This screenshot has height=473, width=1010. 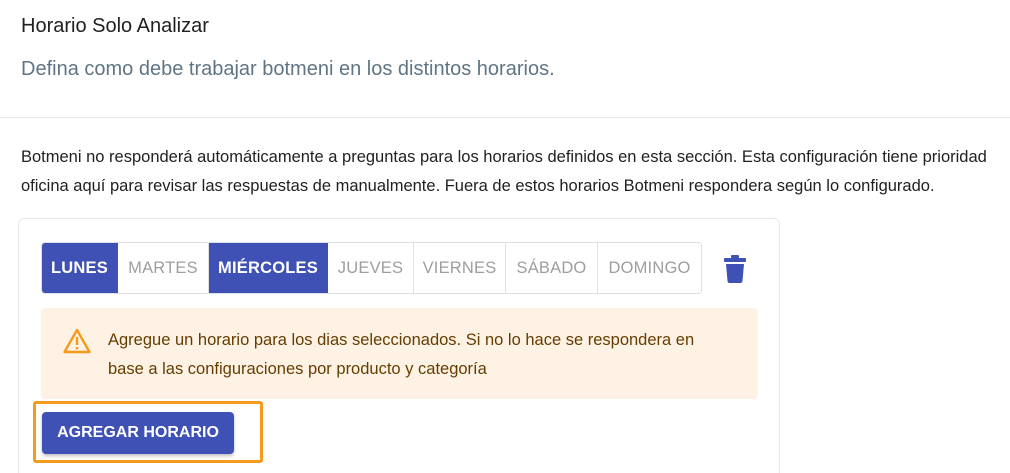 I want to click on day-toggle-viernes: VIERNES, so click(x=460, y=268).